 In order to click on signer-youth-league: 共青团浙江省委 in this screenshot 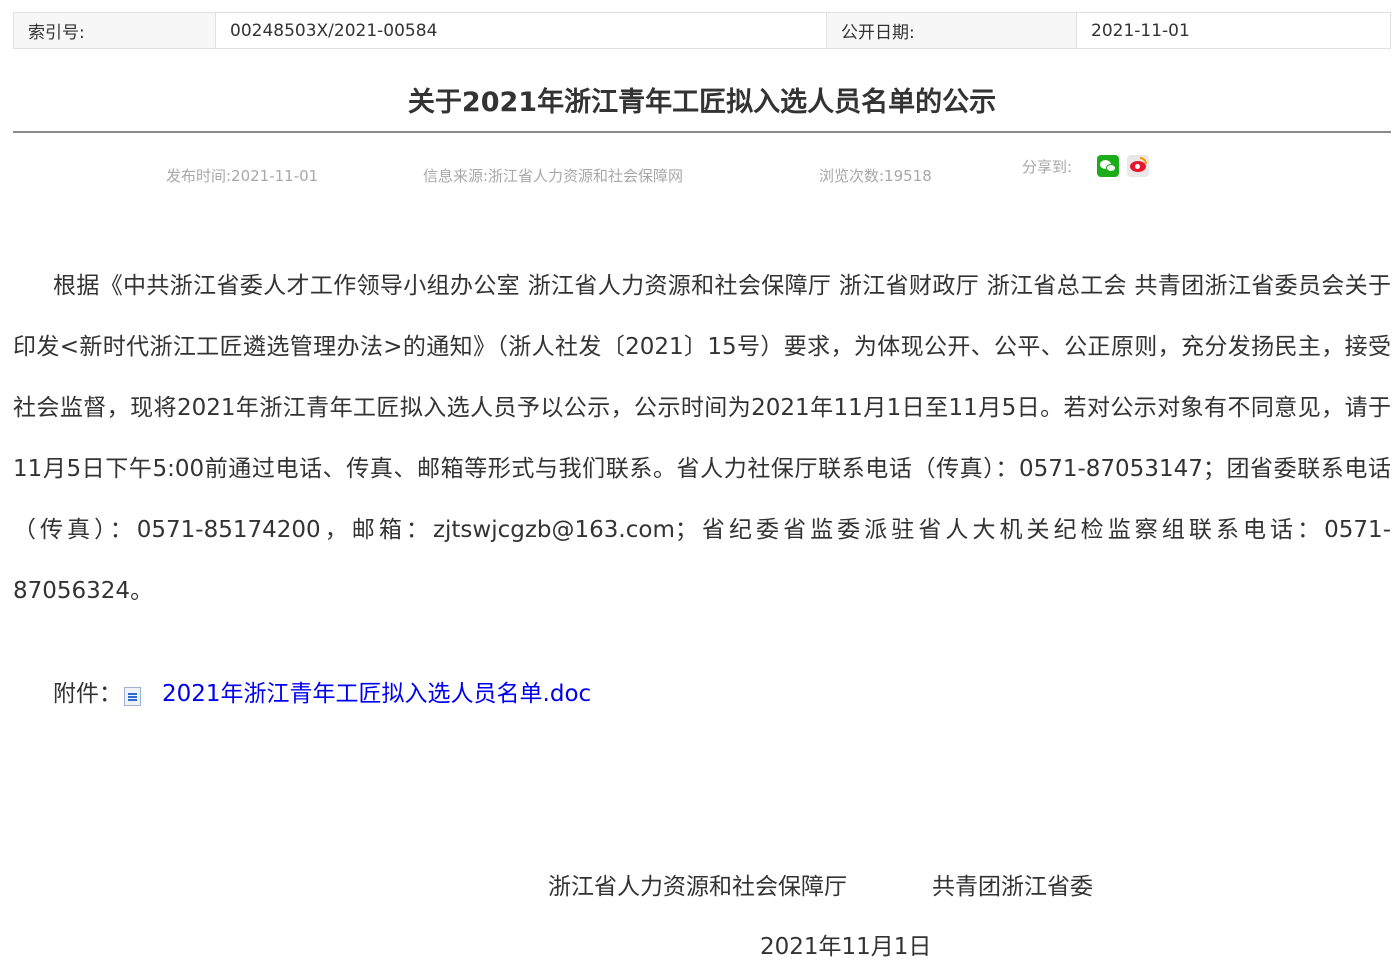, I will do `click(1012, 887)`.